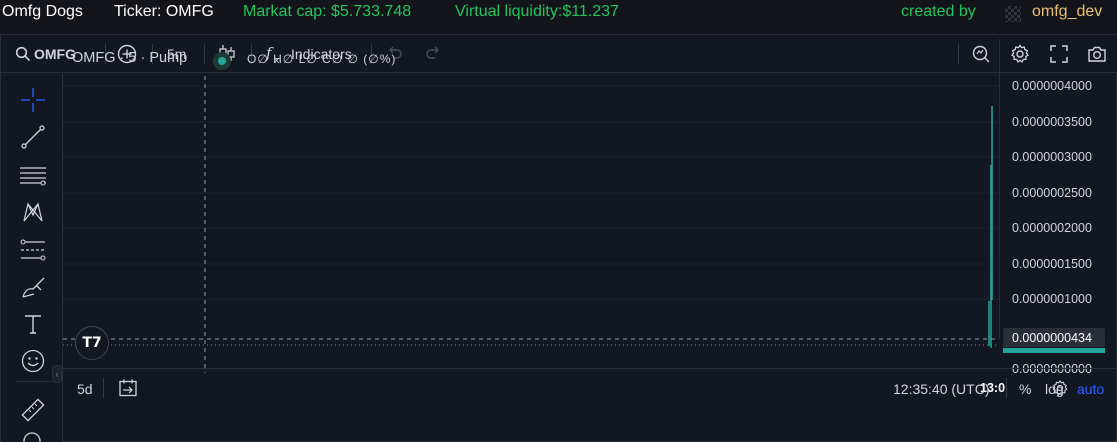 The width and height of the screenshot is (1117, 442). What do you see at coordinates (1052, 193) in the screenshot?
I see `price-tick-label: 0.0000002500` at bounding box center [1052, 193].